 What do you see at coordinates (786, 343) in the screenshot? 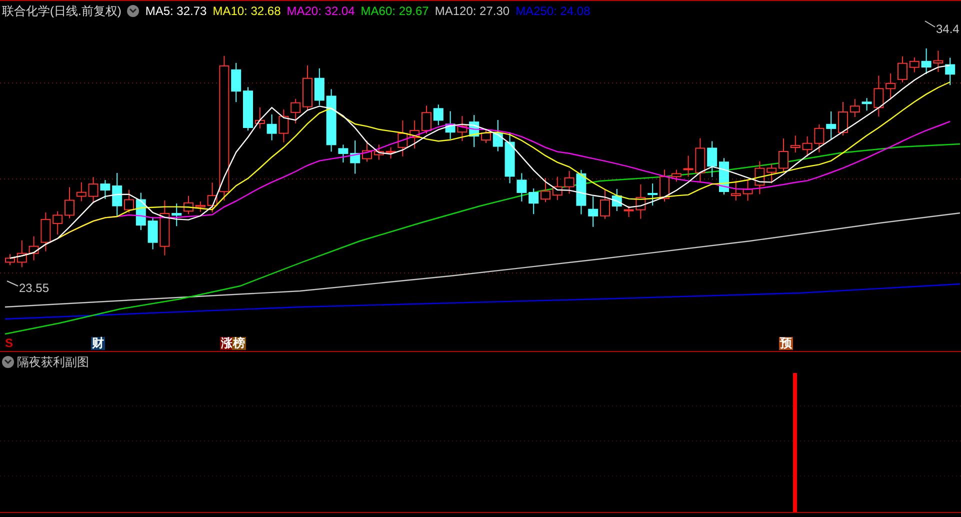
I see `event-marker: 预` at bounding box center [786, 343].